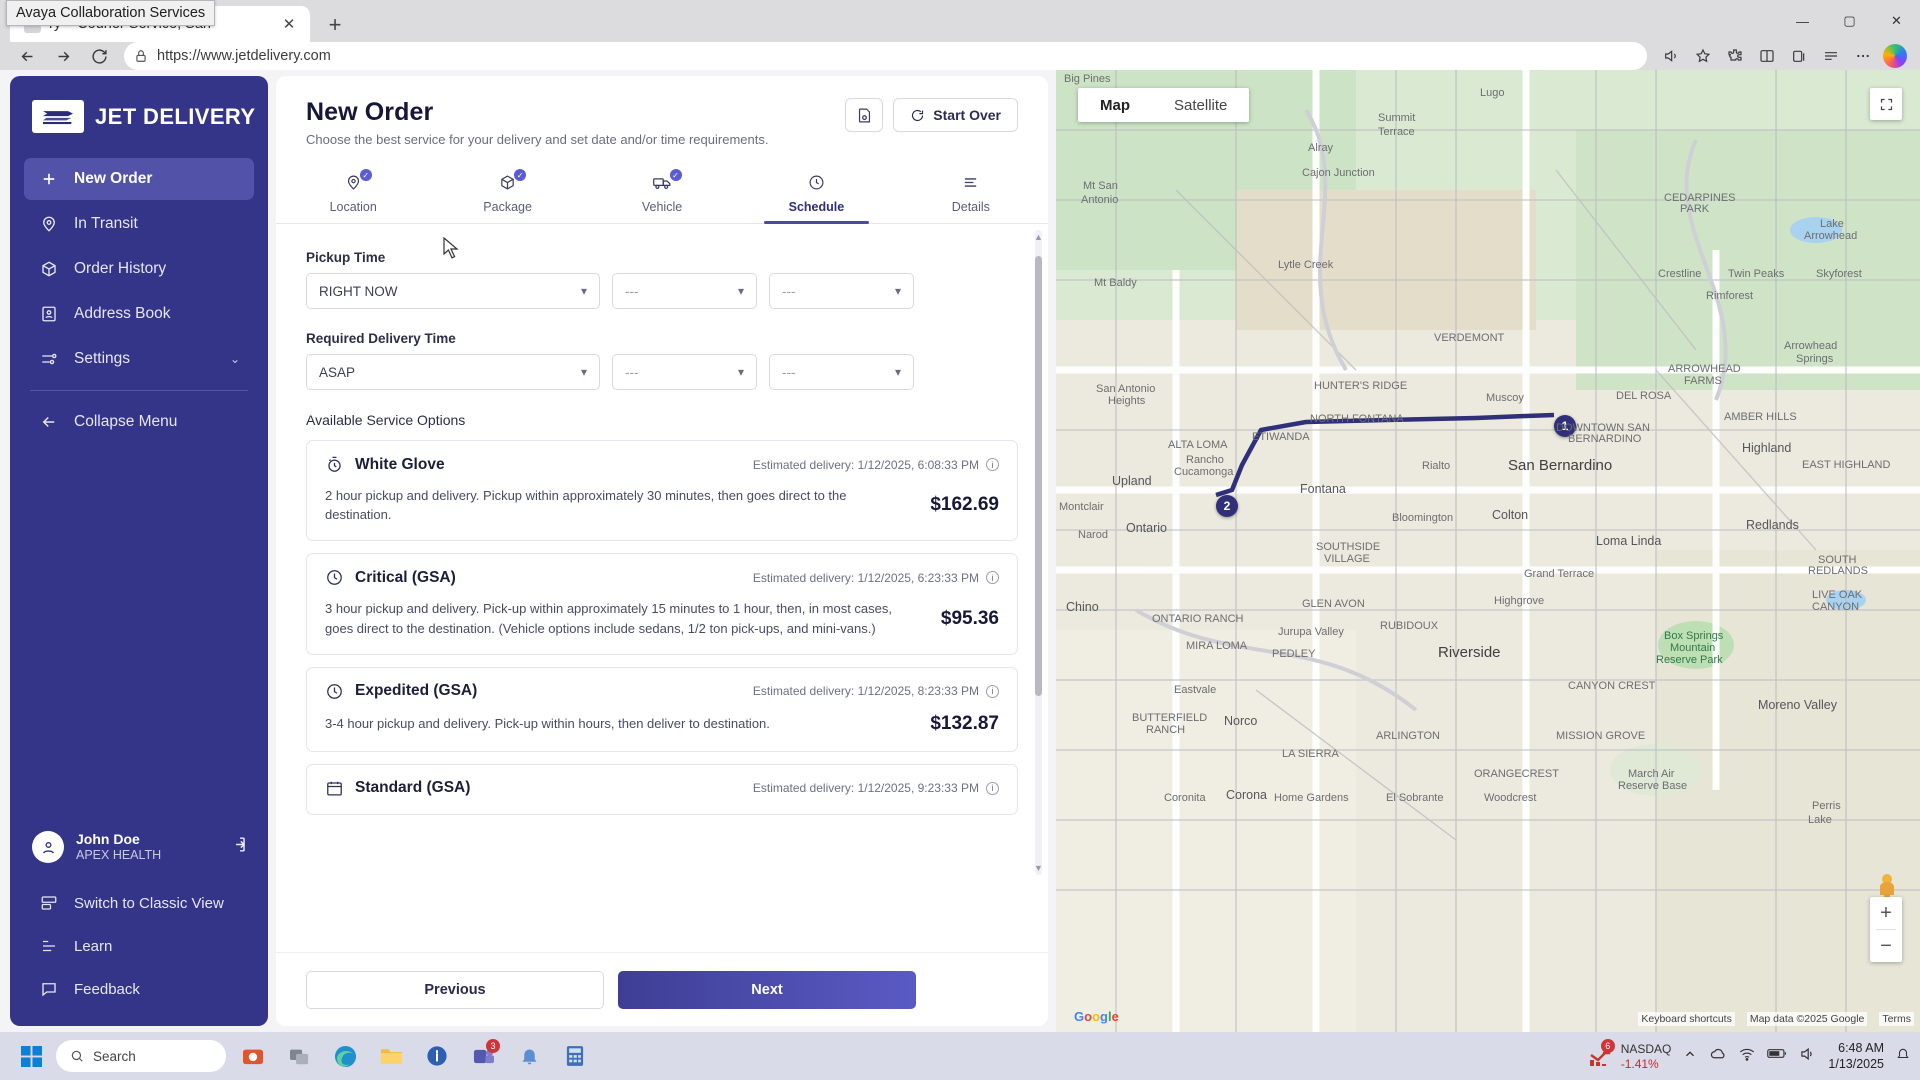  Describe the element at coordinates (483, 1056) in the screenshot. I see `teams-icon: 3` at that location.